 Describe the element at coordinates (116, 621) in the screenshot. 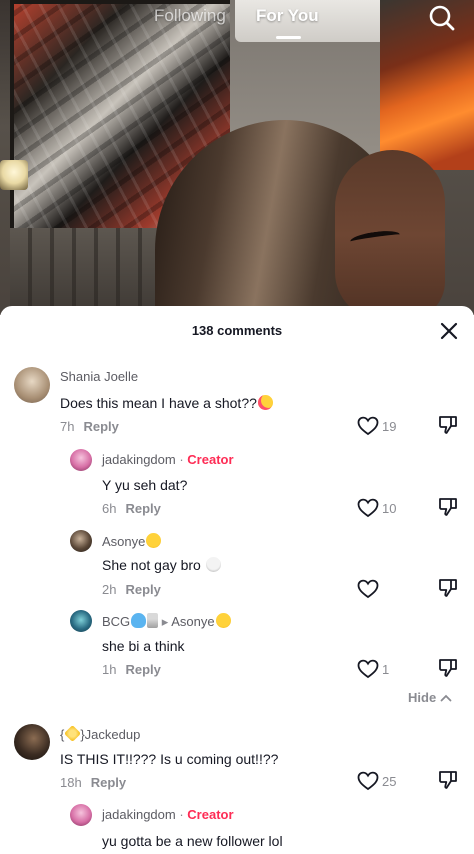

I see `comment-username: BCG` at that location.